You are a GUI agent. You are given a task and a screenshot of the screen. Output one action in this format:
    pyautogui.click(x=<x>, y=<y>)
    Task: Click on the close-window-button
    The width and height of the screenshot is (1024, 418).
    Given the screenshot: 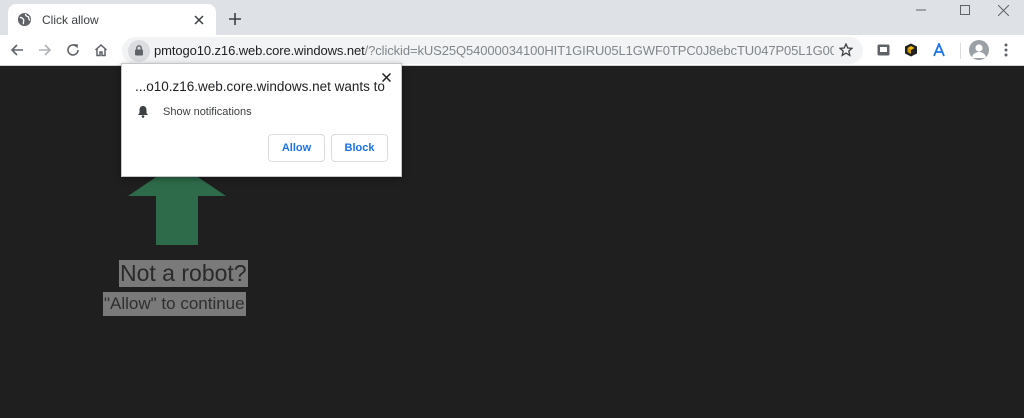 What is the action you would take?
    pyautogui.click(x=1003, y=10)
    